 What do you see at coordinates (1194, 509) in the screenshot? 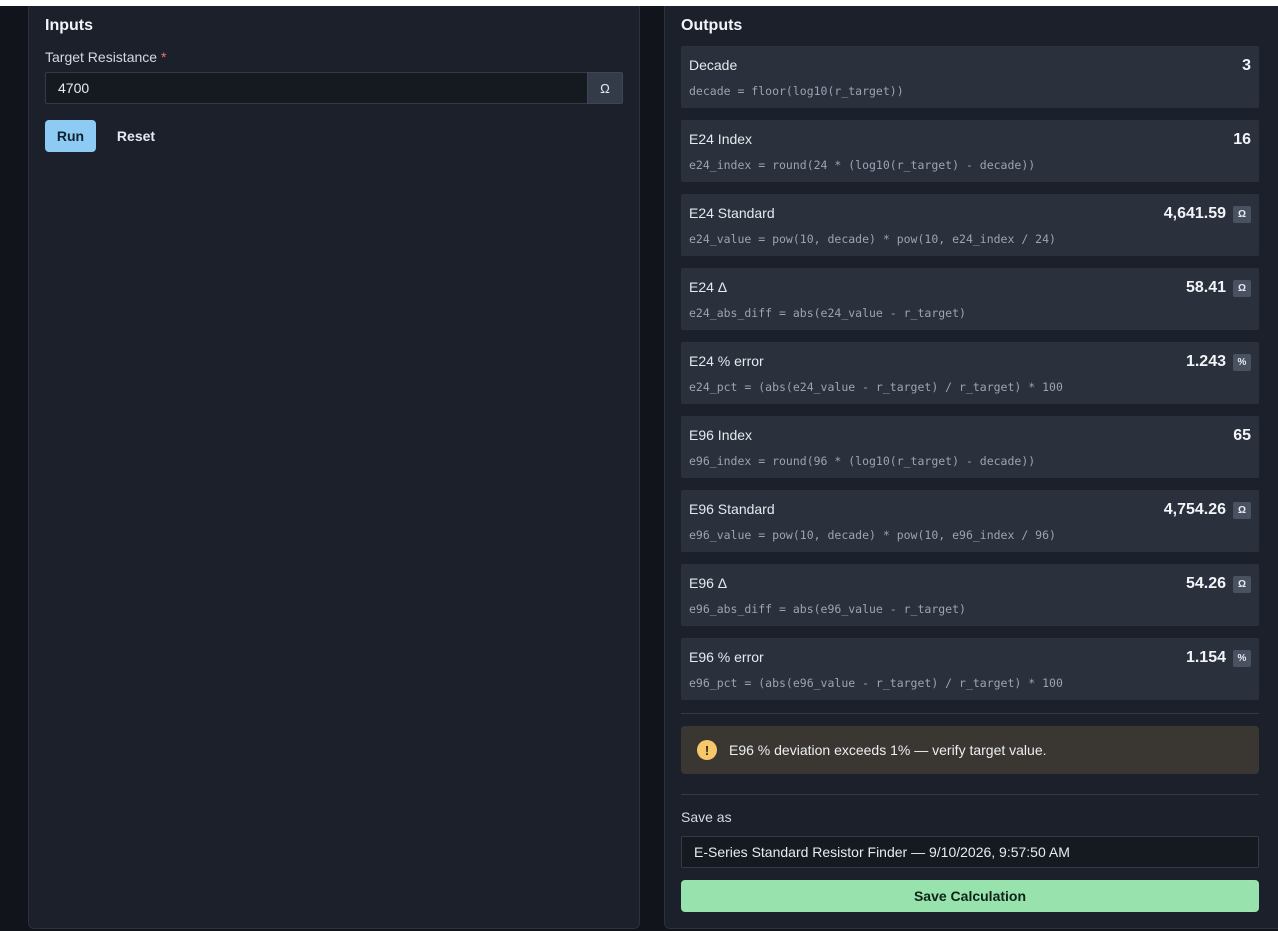
I see `output-value: 4,754.26` at bounding box center [1194, 509].